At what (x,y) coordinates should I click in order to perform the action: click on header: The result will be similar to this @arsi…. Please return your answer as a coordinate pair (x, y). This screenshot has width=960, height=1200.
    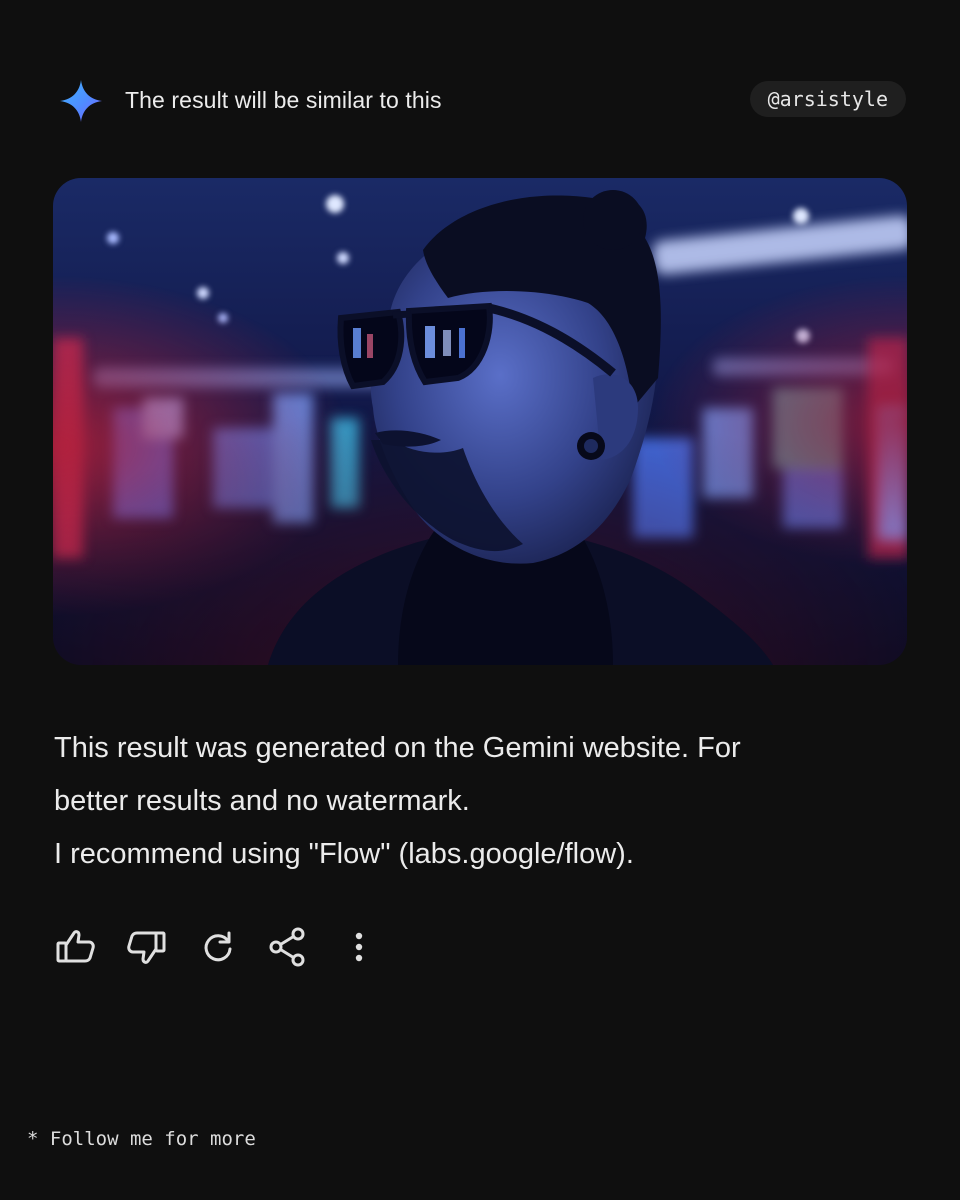
    Looking at the image, I should click on (482, 100).